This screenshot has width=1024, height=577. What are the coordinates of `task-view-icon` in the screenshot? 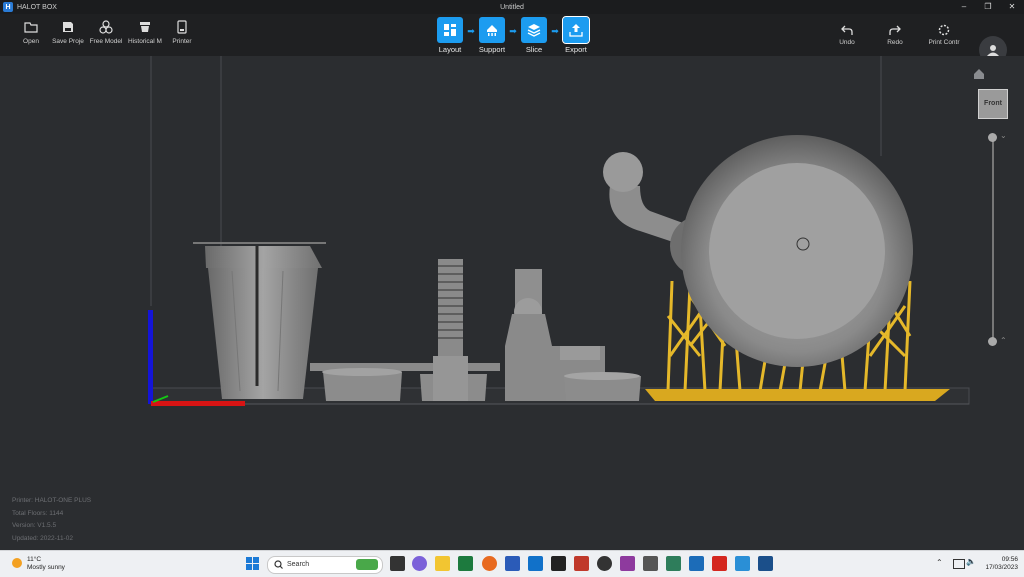 It's located at (397, 563).